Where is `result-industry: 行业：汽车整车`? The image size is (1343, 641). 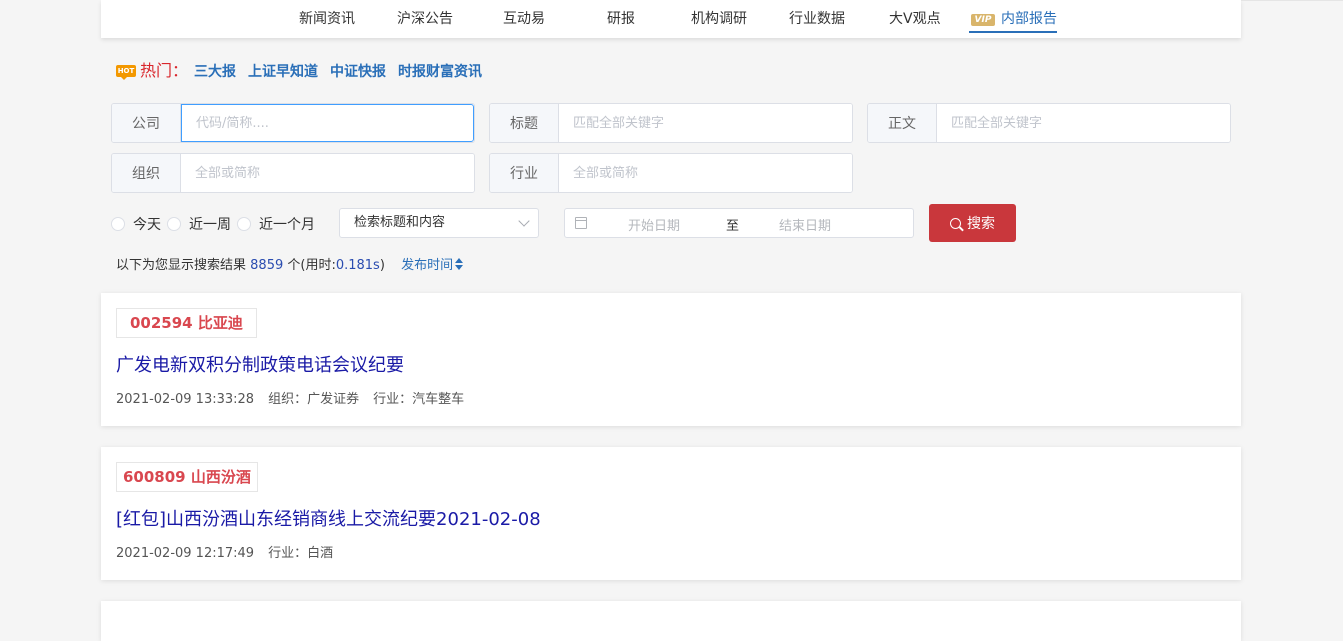 result-industry: 行业：汽车整车 is located at coordinates (419, 399).